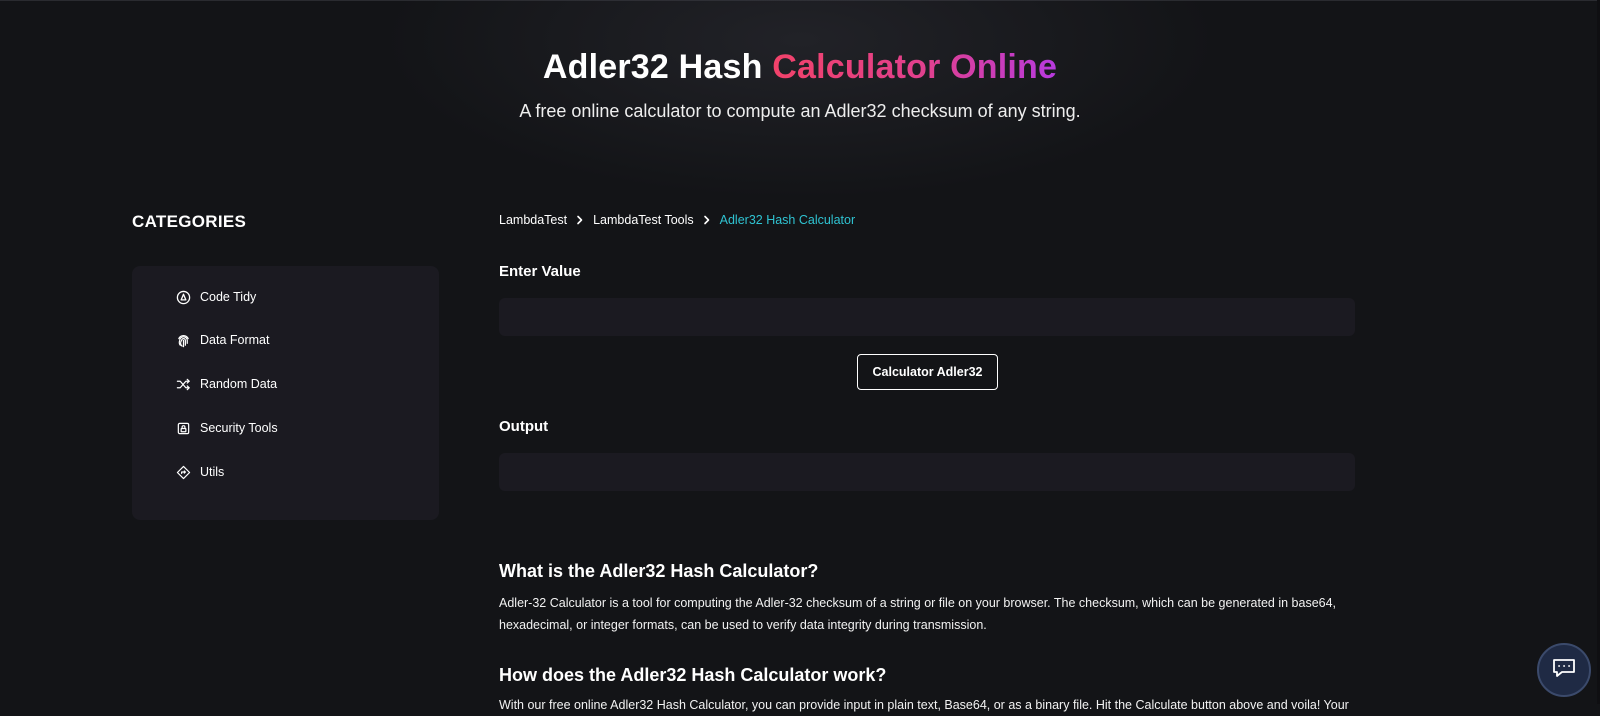 Image resolution: width=1600 pixels, height=716 pixels. Describe the element at coordinates (540, 271) in the screenshot. I see `enter-value-label: Enter Value` at that location.